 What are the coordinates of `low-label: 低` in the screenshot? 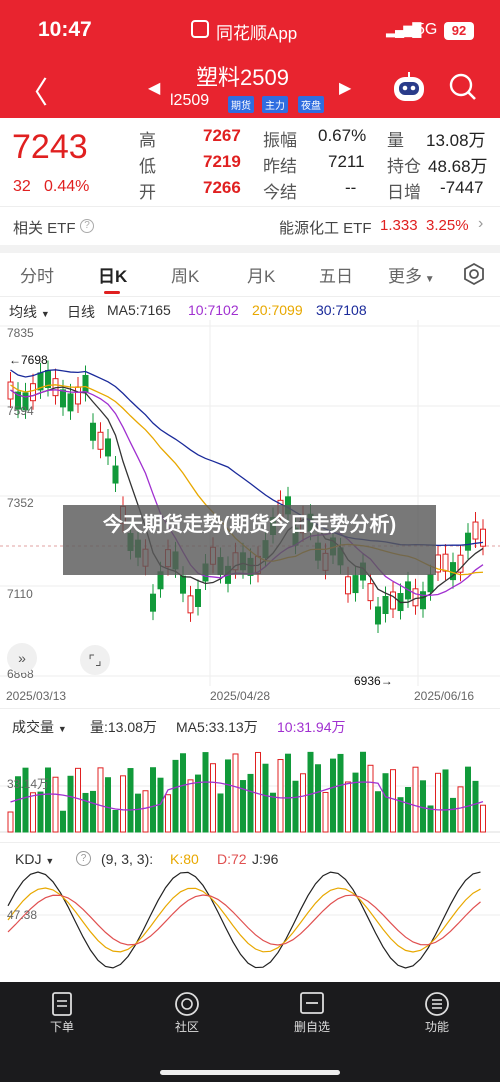 It's located at (147, 166).